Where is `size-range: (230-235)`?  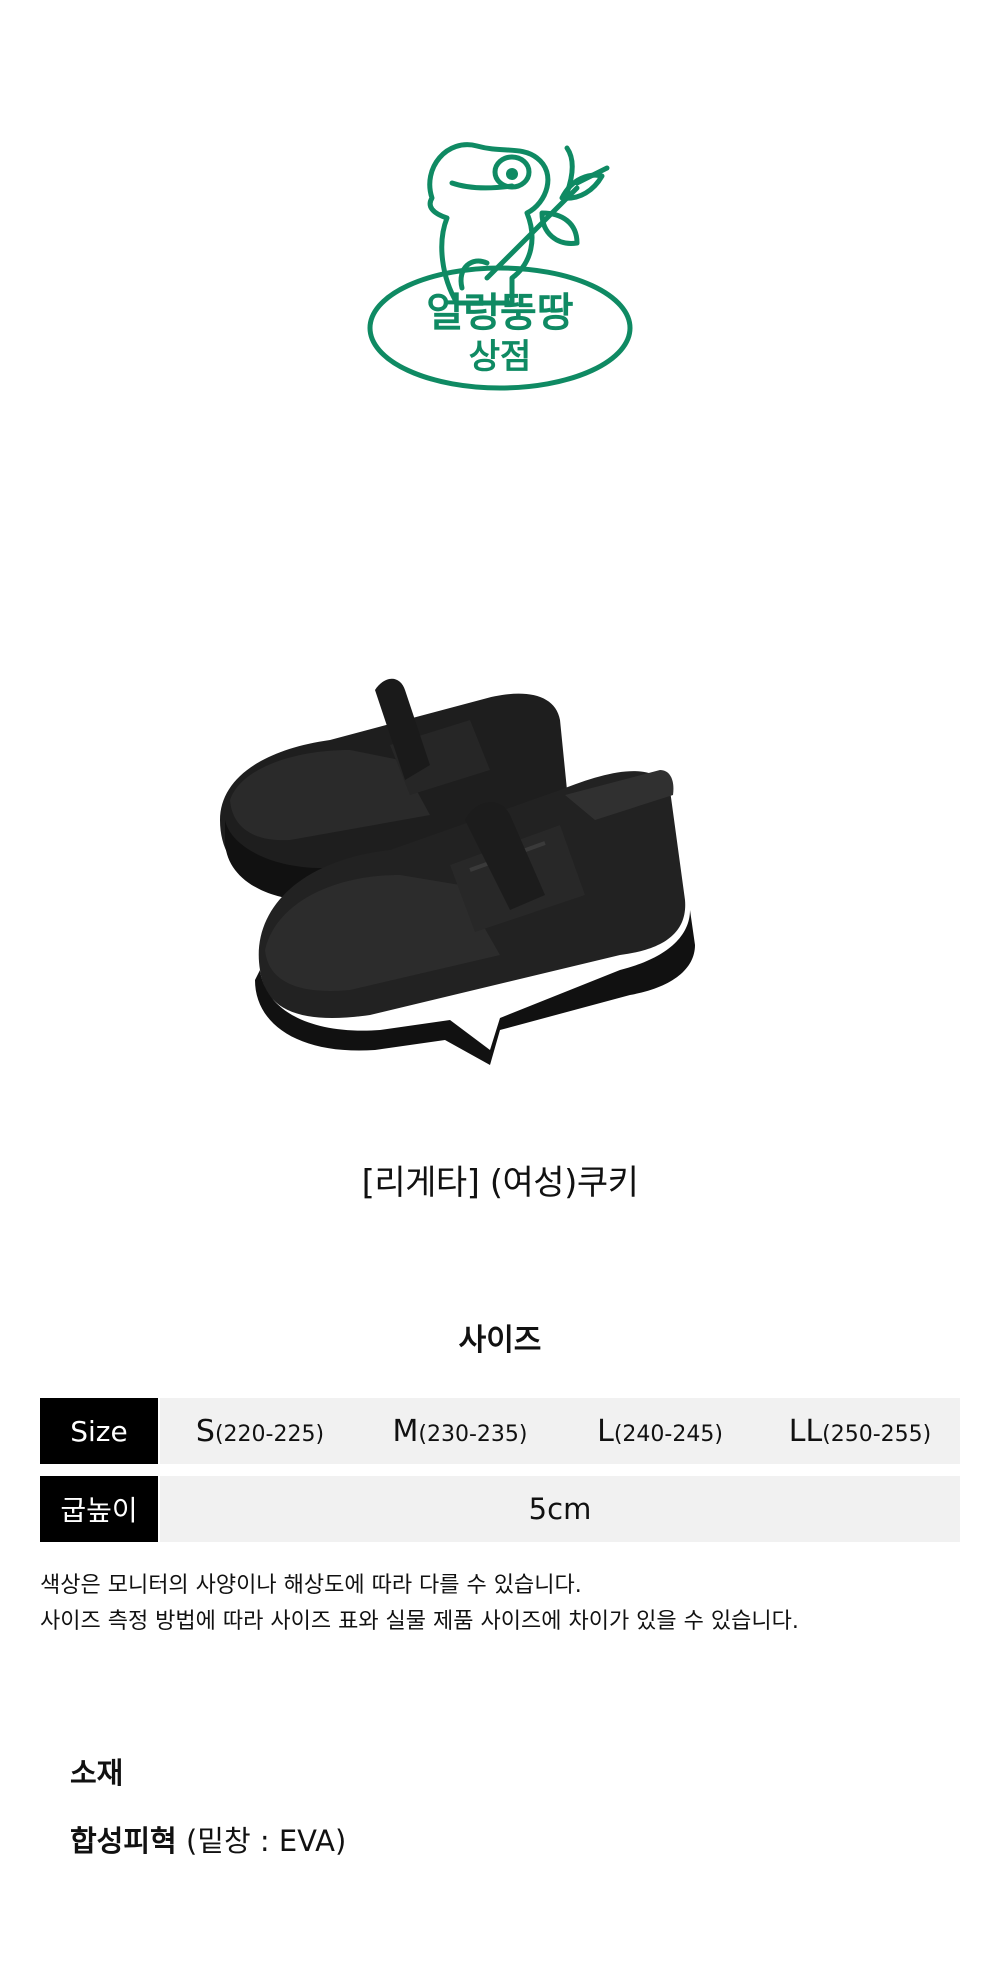
size-range: (230-235) is located at coordinates (473, 1434).